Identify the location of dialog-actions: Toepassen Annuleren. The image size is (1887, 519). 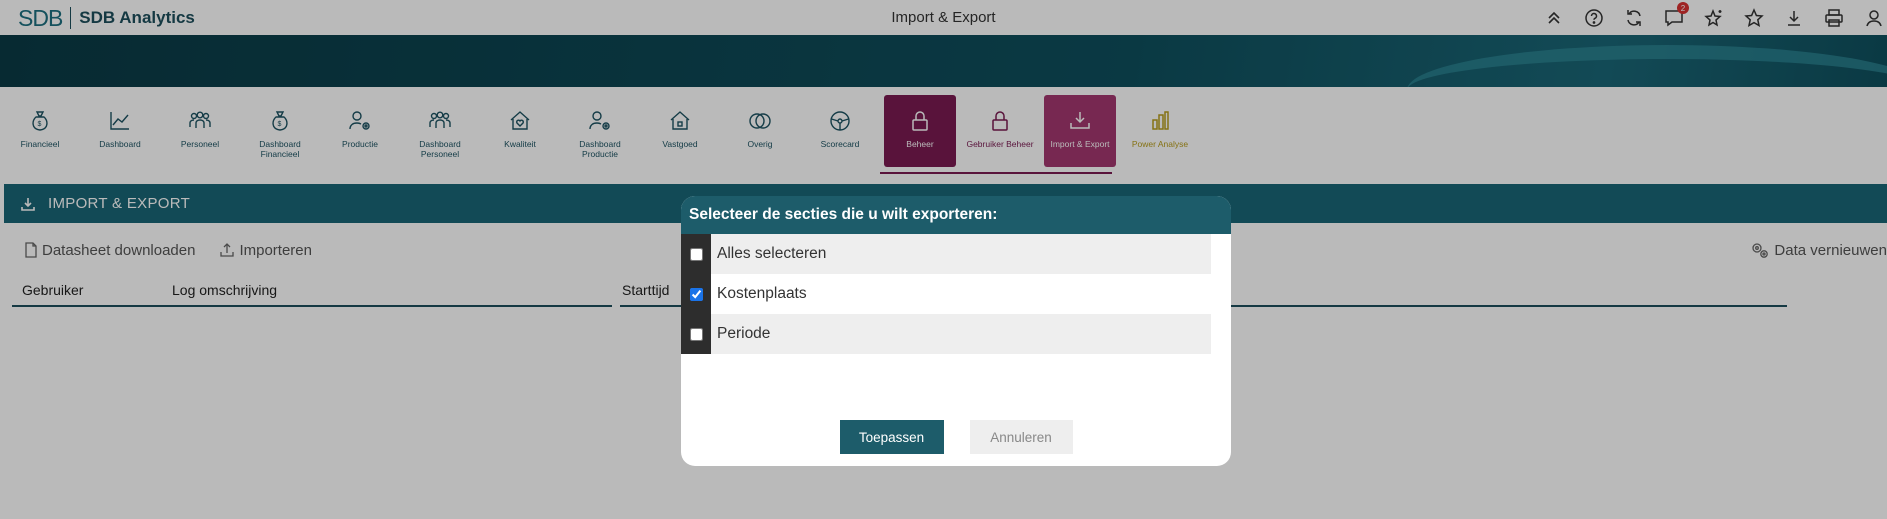
(956, 437).